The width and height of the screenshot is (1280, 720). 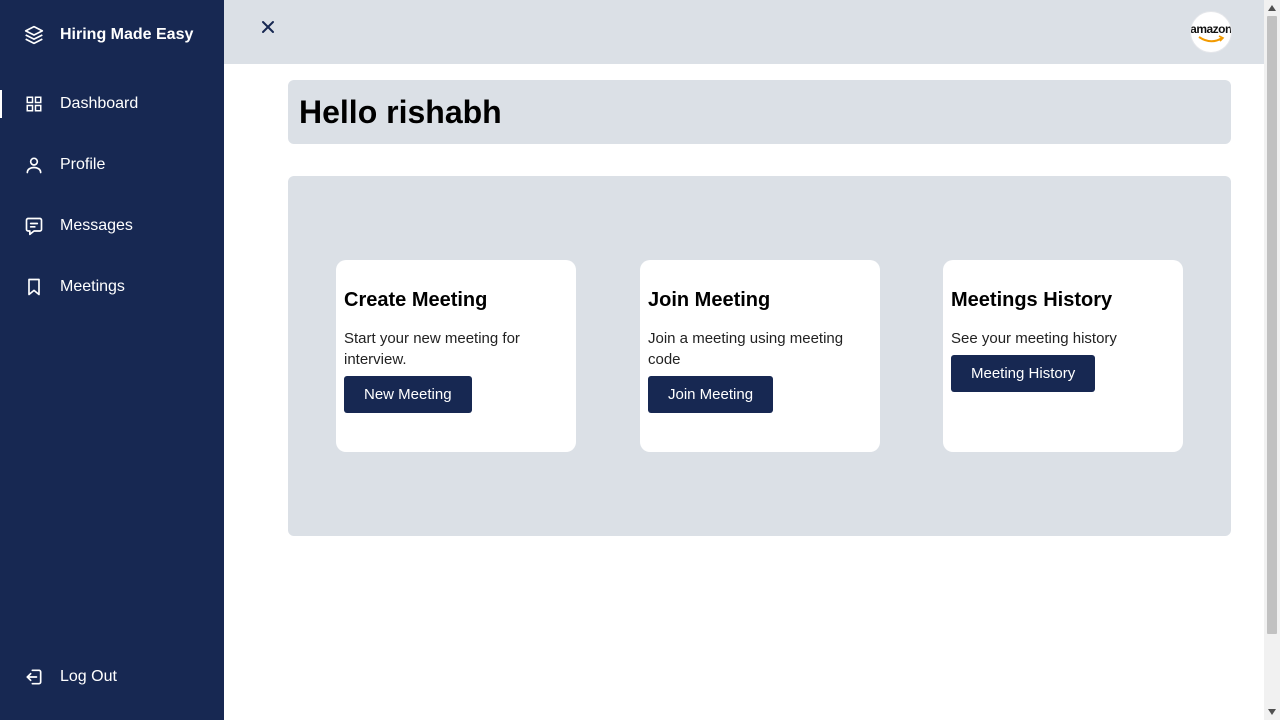 I want to click on card-description: Start your new meeting for interview., so click(x=432, y=349).